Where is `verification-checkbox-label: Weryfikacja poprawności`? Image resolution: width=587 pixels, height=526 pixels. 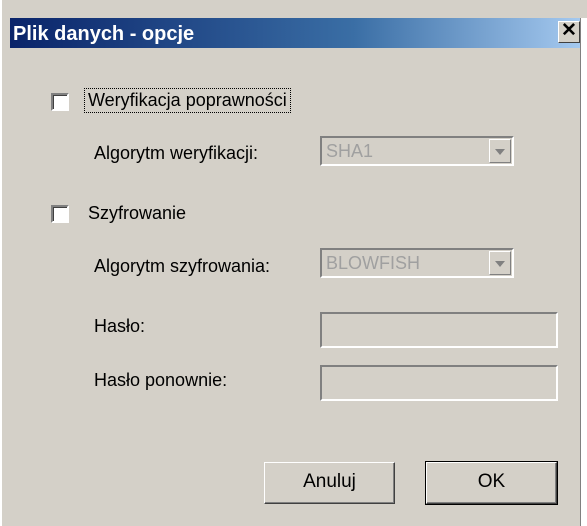 verification-checkbox-label: Weryfikacja poprawności is located at coordinates (187, 100).